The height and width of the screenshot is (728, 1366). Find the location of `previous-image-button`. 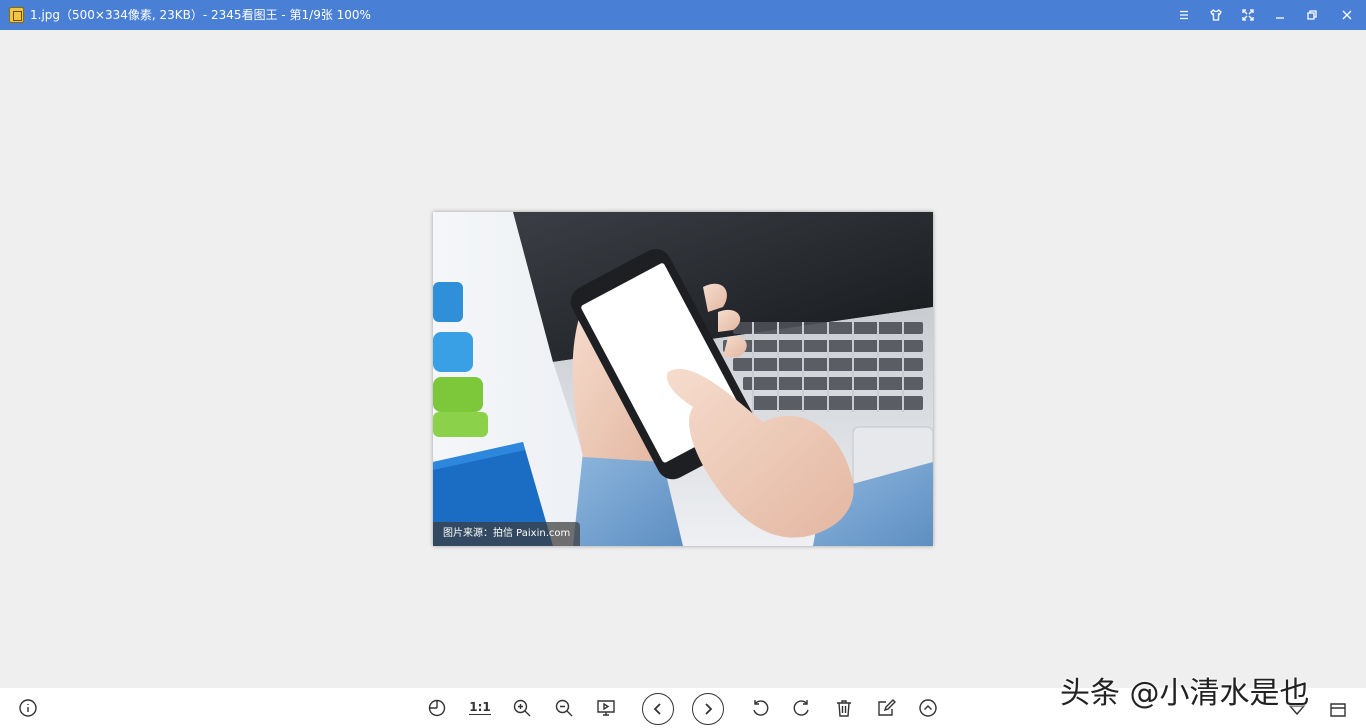

previous-image-button is located at coordinates (658, 709).